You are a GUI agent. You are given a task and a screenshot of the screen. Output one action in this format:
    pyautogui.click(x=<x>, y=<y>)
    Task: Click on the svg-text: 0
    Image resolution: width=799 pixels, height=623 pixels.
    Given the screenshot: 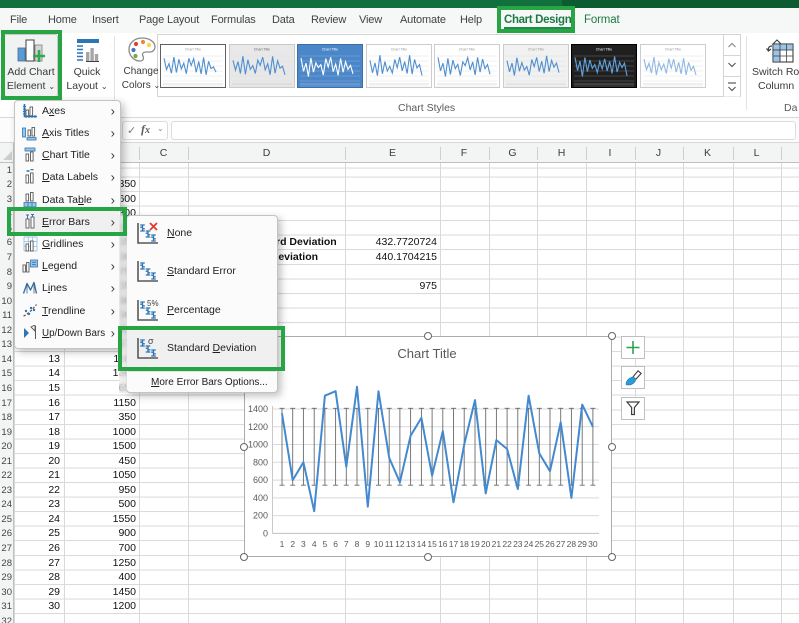 What is the action you would take?
    pyautogui.click(x=265, y=533)
    